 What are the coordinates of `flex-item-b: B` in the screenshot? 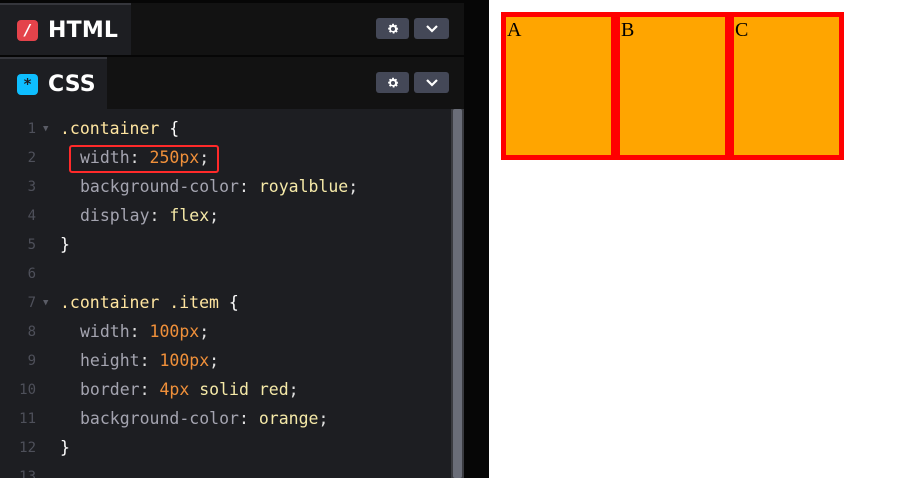 It's located at (672, 86).